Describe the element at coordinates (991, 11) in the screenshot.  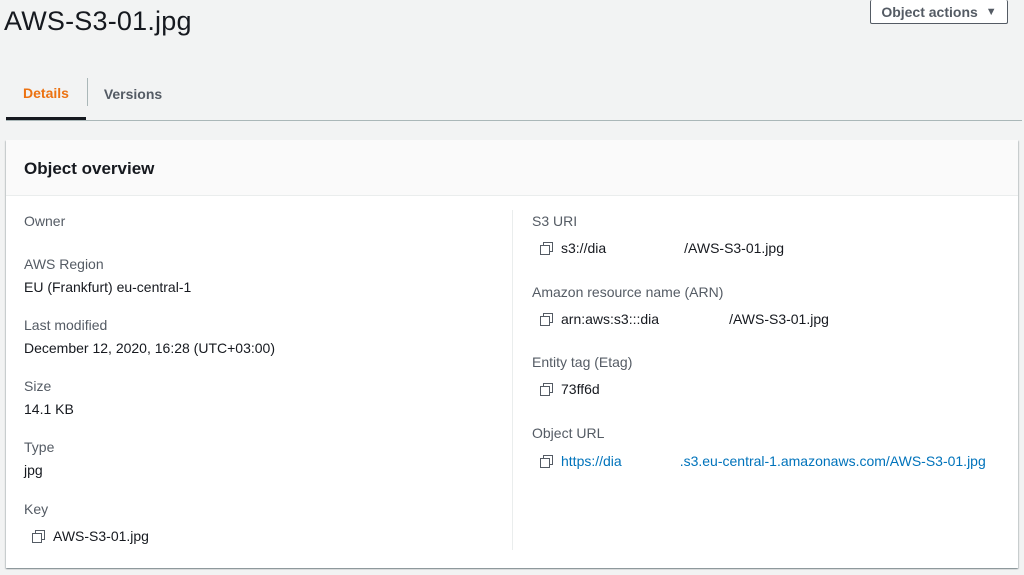
I see `caret-down-icon: ▼` at that location.